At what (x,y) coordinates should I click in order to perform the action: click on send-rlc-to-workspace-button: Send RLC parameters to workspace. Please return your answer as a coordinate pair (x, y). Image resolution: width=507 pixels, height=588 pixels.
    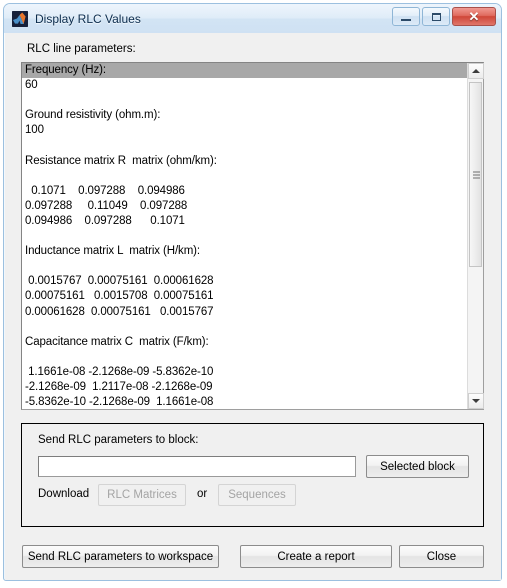
    Looking at the image, I should click on (120, 556).